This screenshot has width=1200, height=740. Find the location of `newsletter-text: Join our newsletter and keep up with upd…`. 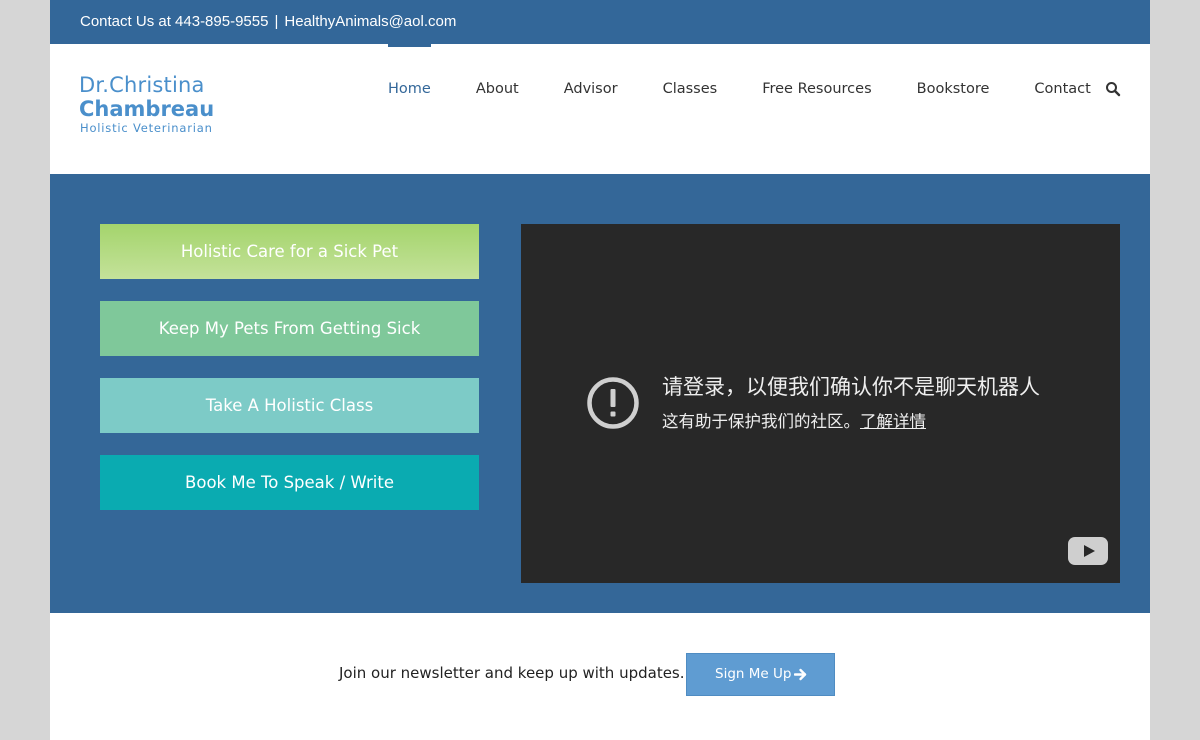

newsletter-text: Join our newsletter and keep up with upd… is located at coordinates (512, 673).